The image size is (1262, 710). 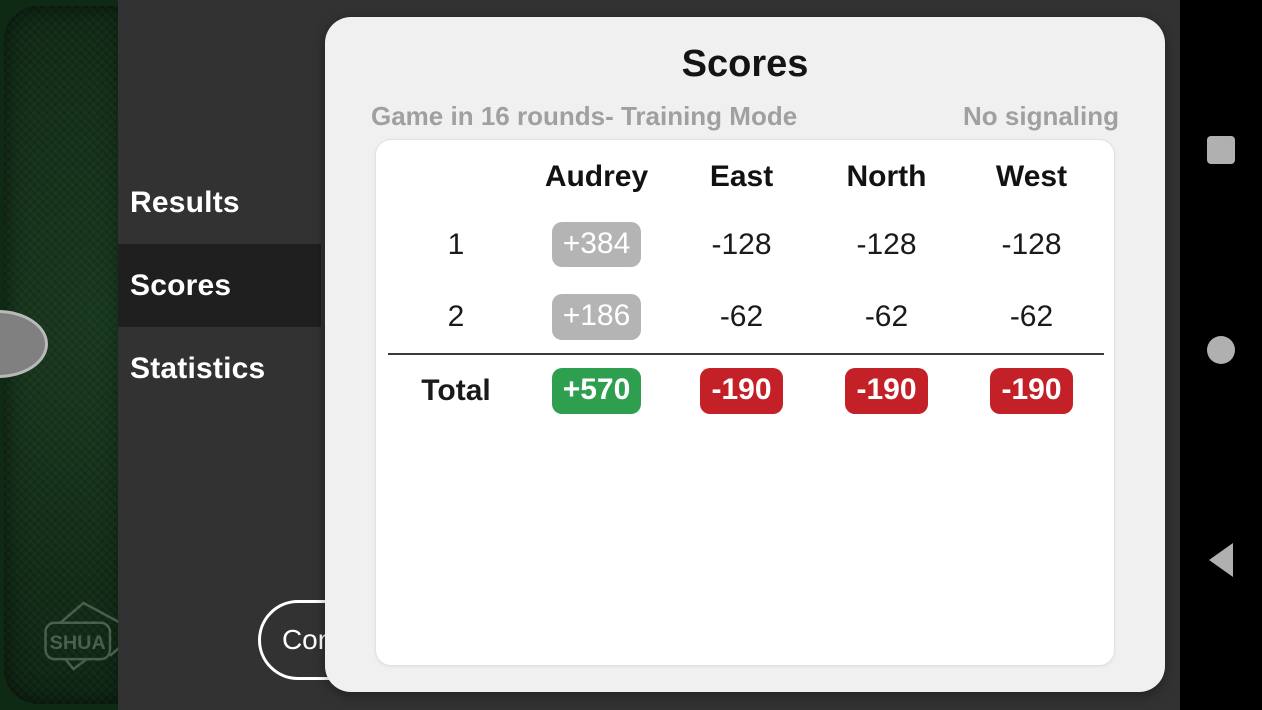 What do you see at coordinates (1041, 116) in the screenshot?
I see `signaling-status-label: No signaling` at bounding box center [1041, 116].